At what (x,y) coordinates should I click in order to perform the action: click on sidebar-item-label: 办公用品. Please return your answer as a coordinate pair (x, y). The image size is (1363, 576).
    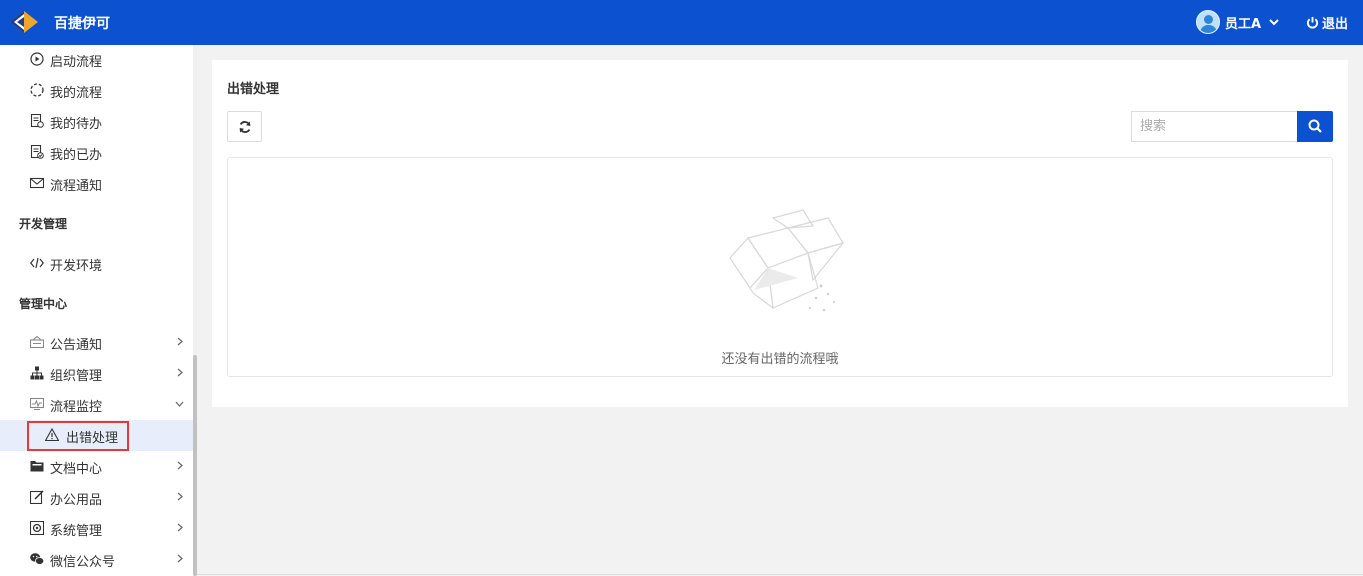
    Looking at the image, I should click on (76, 500).